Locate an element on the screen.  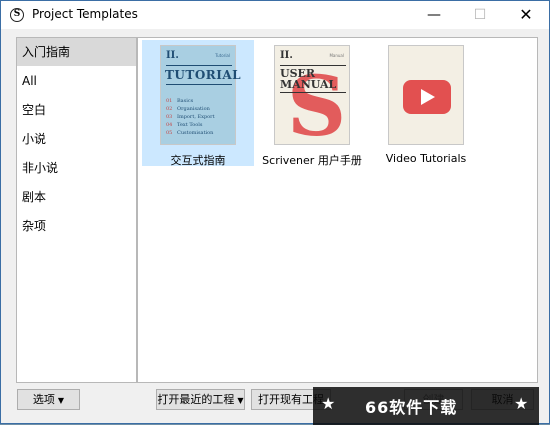
thumbnail-heading-line2: MANUAL is located at coordinates (308, 84).